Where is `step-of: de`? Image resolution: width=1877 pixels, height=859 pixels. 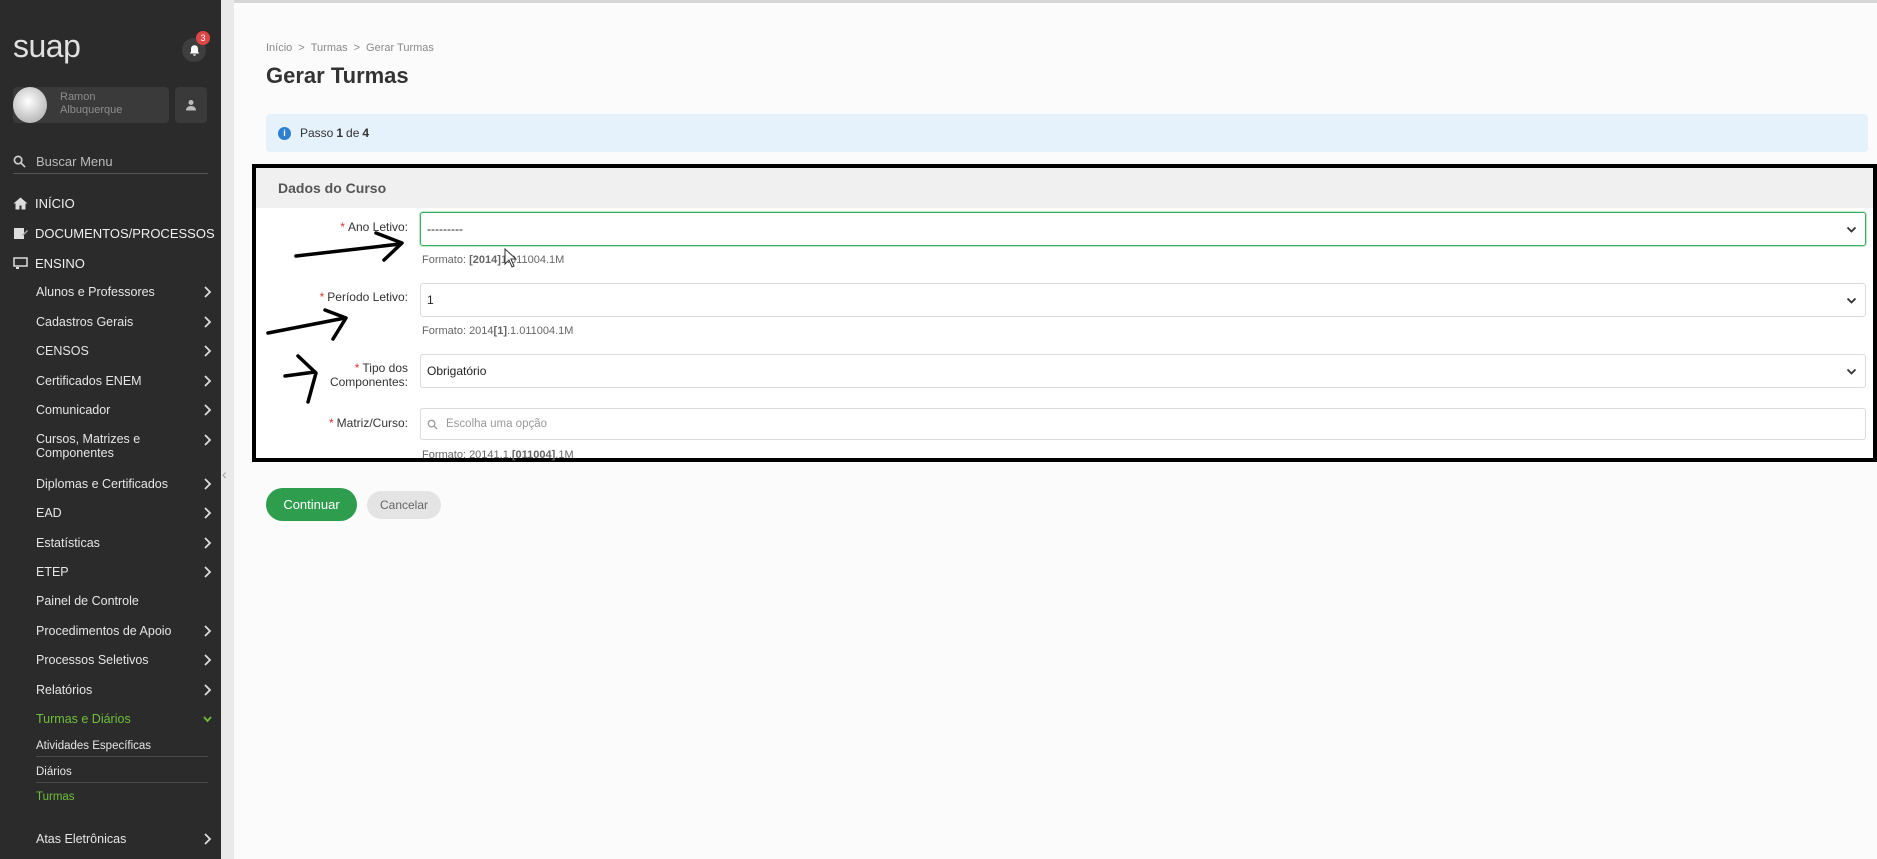
step-of: de is located at coordinates (353, 133).